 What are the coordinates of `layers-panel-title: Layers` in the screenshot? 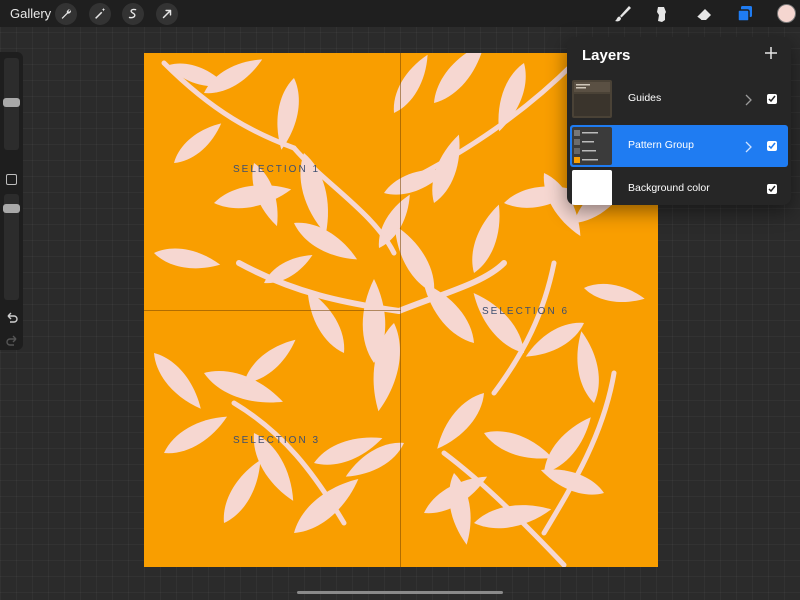 It's located at (606, 55).